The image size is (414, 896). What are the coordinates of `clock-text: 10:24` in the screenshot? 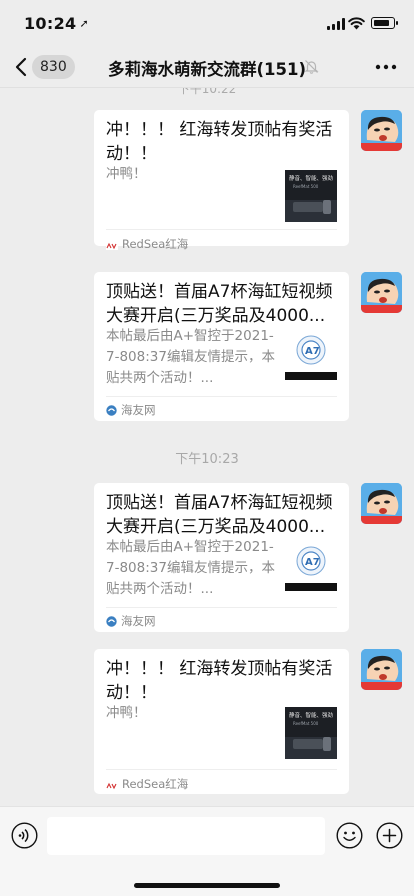 It's located at (50, 23).